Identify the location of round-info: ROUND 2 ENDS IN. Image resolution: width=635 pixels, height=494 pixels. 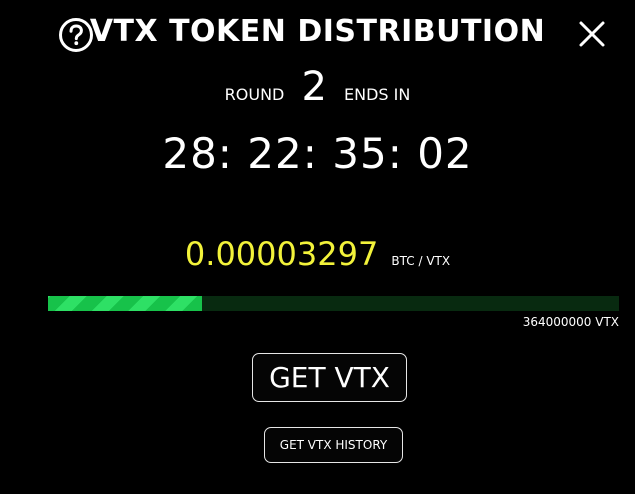
(317, 91).